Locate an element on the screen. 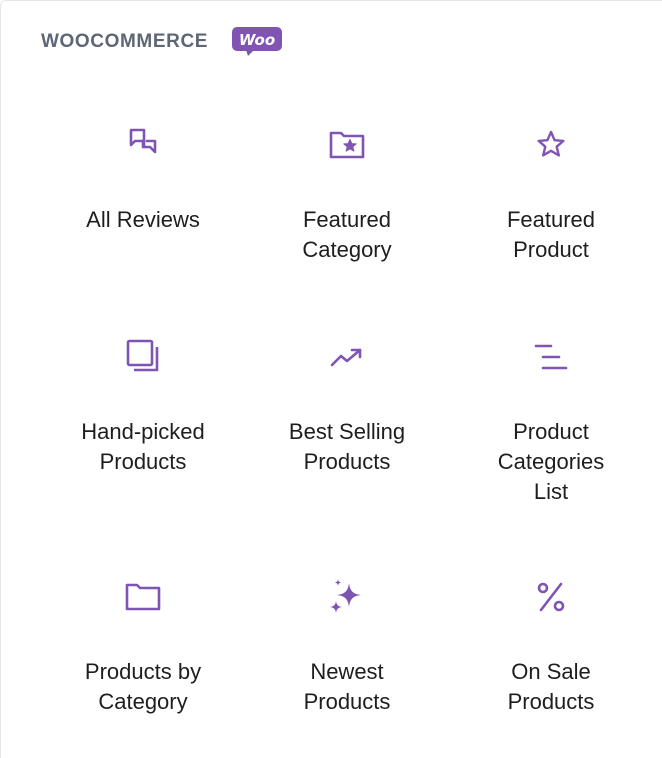 This screenshot has width=662, height=758. block-on-sale-products: On Sale Products is located at coordinates (551, 667).